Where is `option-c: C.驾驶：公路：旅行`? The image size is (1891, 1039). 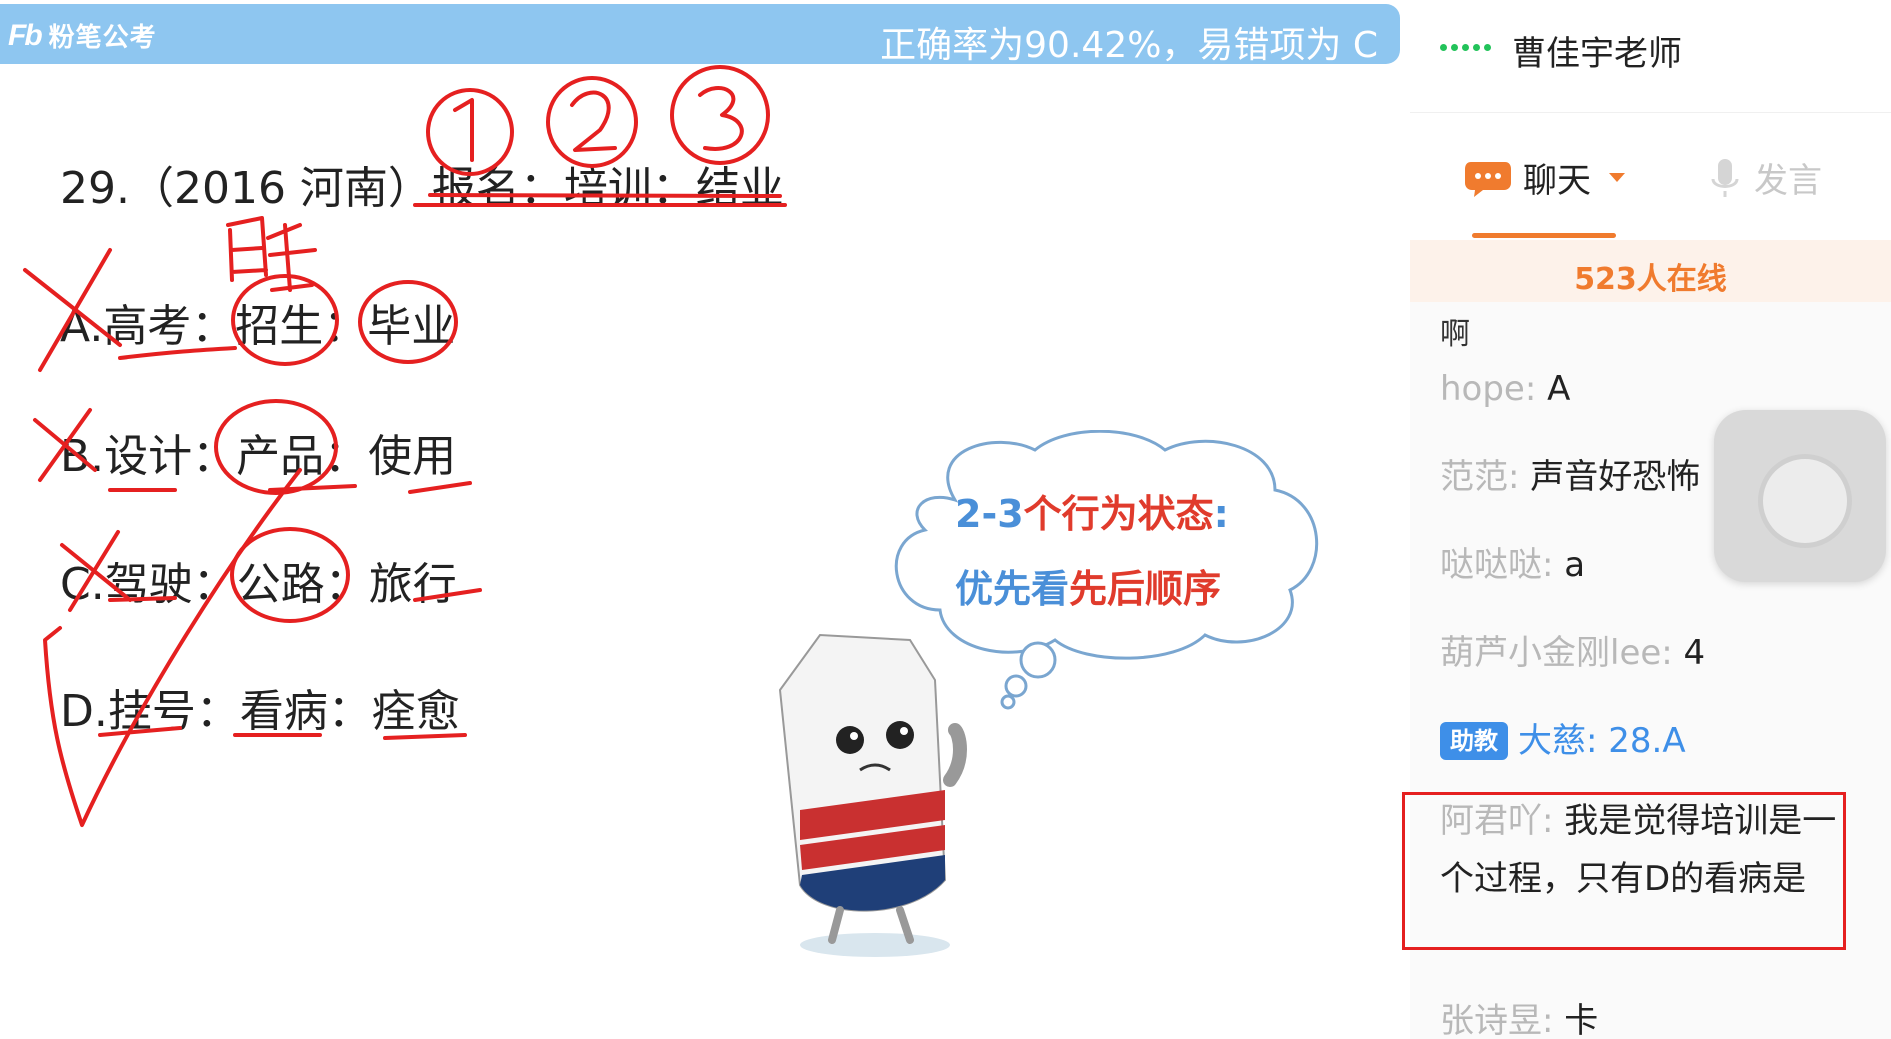
option-c: C.驾驶：公路：旅行 is located at coordinates (258, 584).